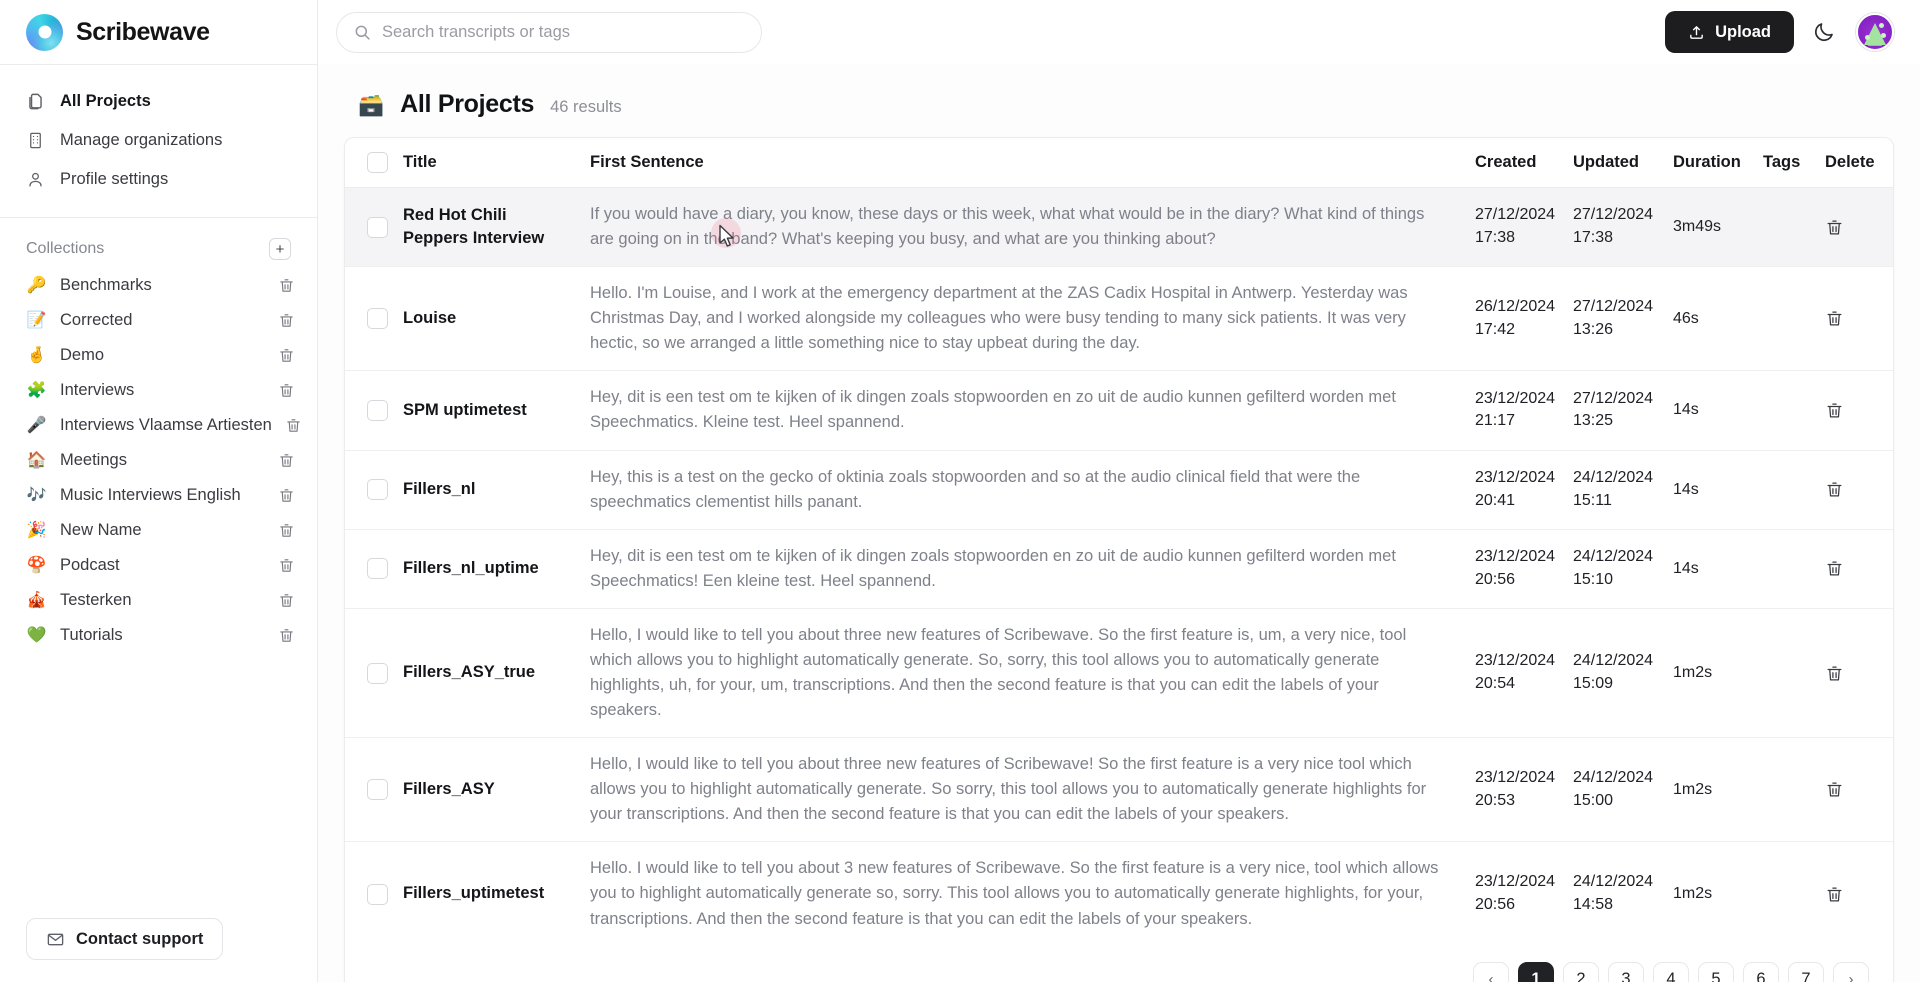  What do you see at coordinates (158, 32) in the screenshot?
I see `brand: Scribewave` at bounding box center [158, 32].